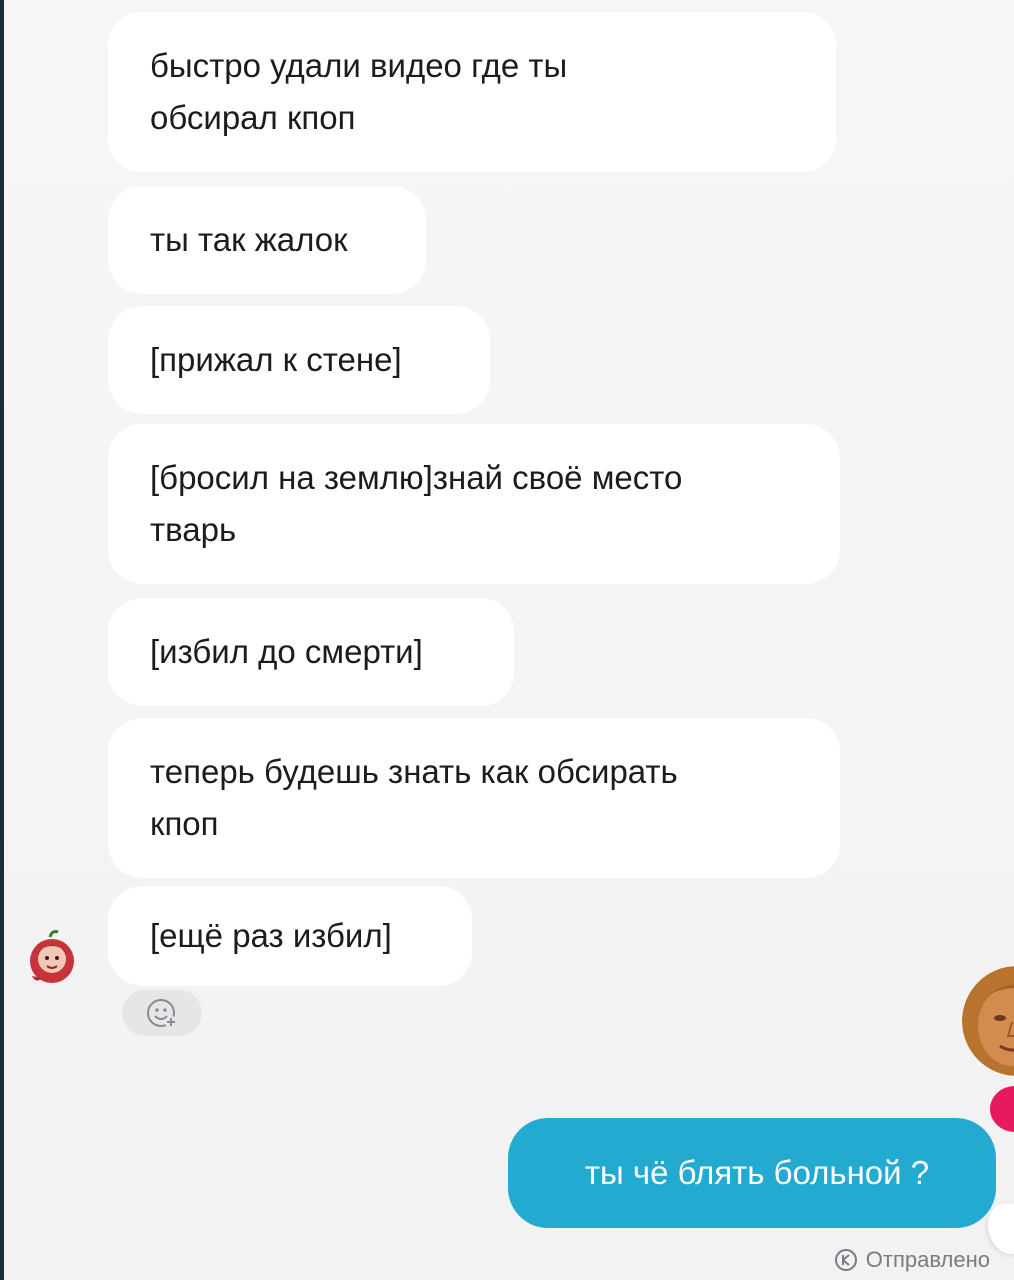 The image size is (1014, 1280). Describe the element at coordinates (276, 359) in the screenshot. I see `message-text-3: [прижал к стене]` at that location.